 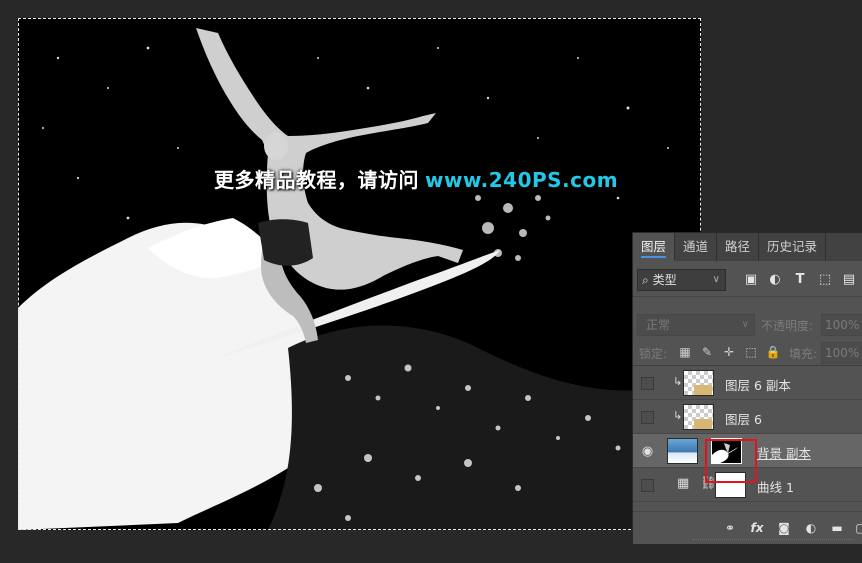 I want to click on tab-channels: 通道, so click(x=696, y=247).